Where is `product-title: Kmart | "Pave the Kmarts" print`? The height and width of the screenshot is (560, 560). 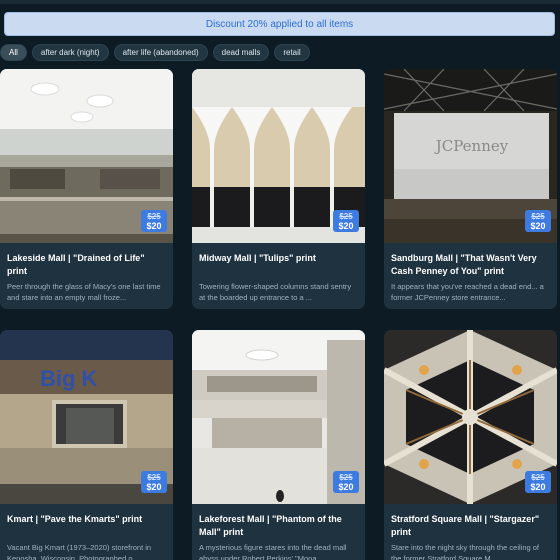
product-title: Kmart | "Pave the Kmarts" print is located at coordinates (87, 519).